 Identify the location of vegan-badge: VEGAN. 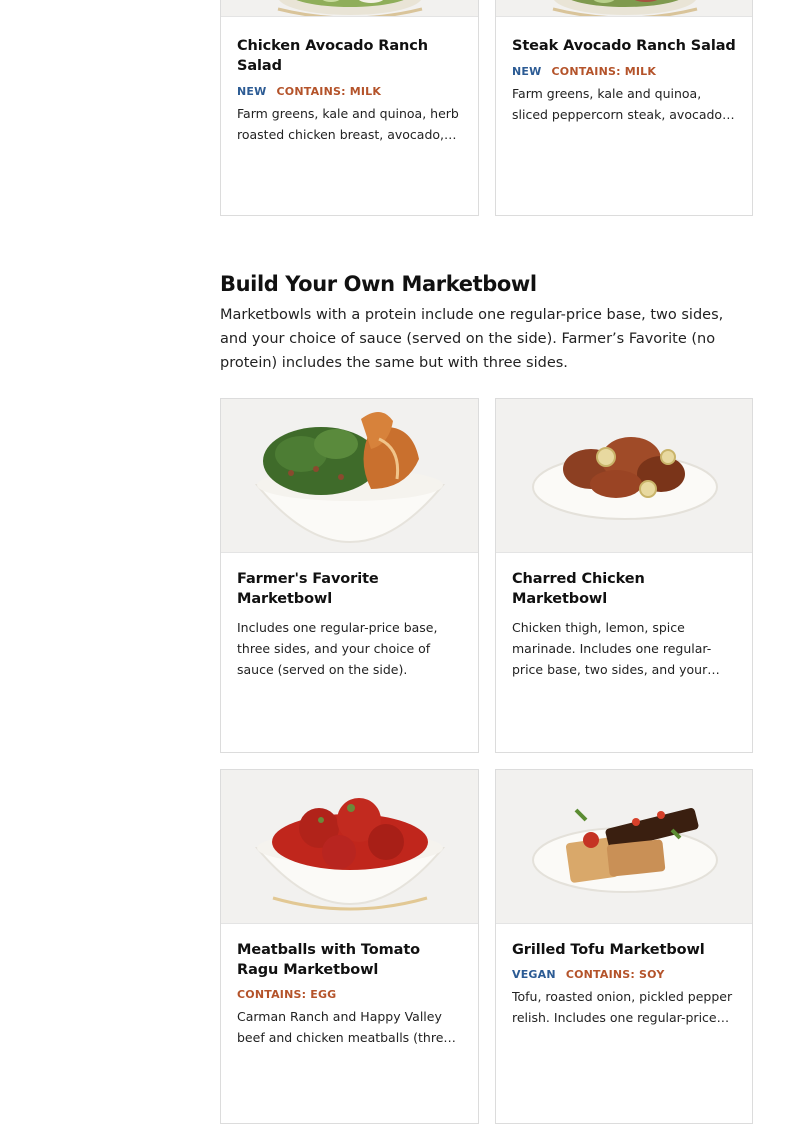
(534, 974).